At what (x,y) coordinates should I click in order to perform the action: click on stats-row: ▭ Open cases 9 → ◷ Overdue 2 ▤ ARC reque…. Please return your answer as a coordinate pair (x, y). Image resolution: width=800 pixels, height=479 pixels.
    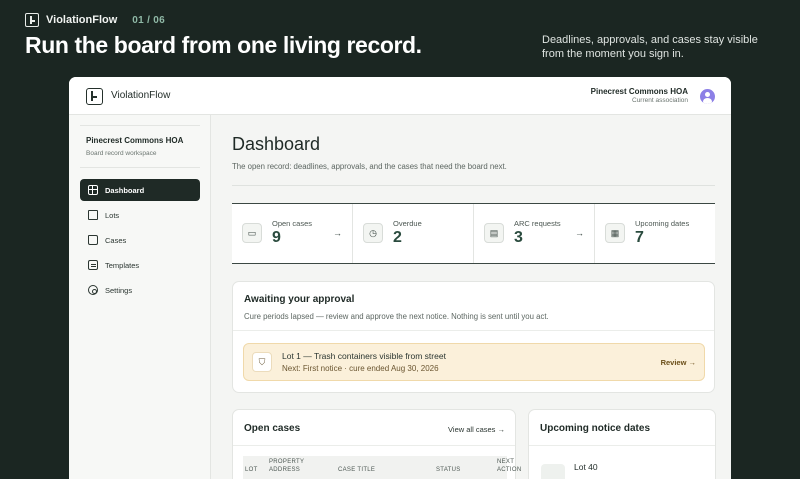
    Looking at the image, I should click on (473, 233).